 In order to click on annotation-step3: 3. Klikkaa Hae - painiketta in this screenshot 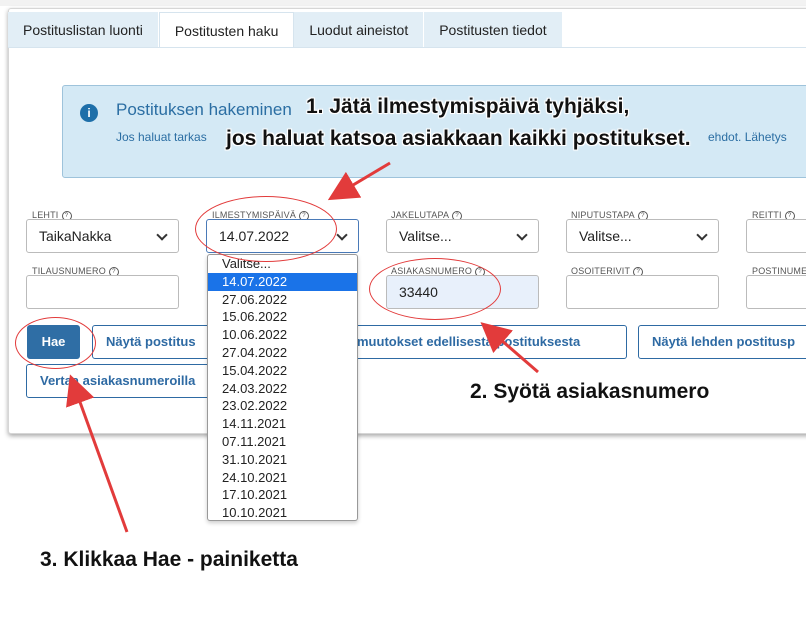, I will do `click(169, 559)`.